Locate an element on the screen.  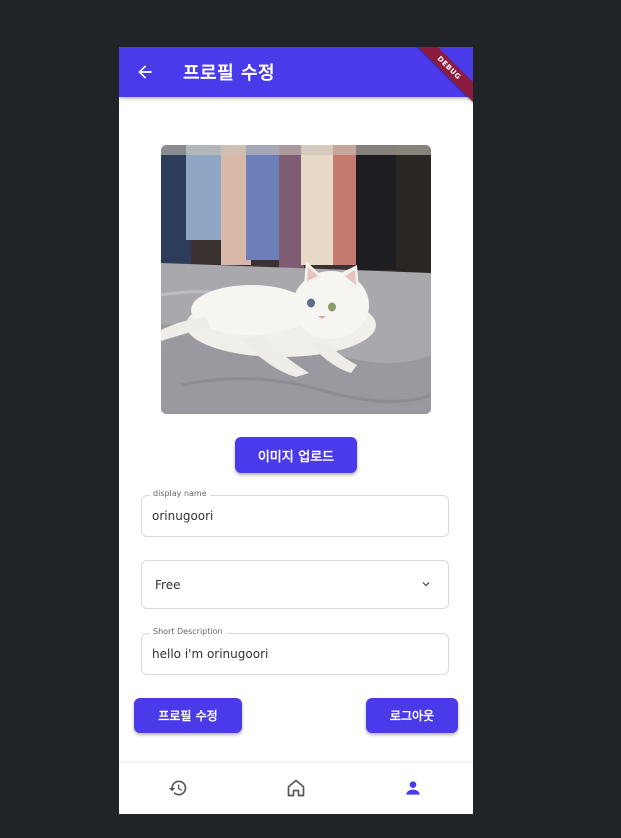
display-name-field: display name is located at coordinates (295, 513).